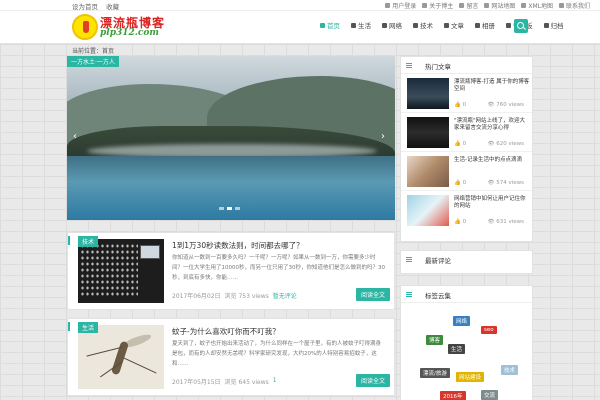 This screenshot has width=600, height=400. I want to click on set-homepage-link: 设为首页, so click(85, 7).